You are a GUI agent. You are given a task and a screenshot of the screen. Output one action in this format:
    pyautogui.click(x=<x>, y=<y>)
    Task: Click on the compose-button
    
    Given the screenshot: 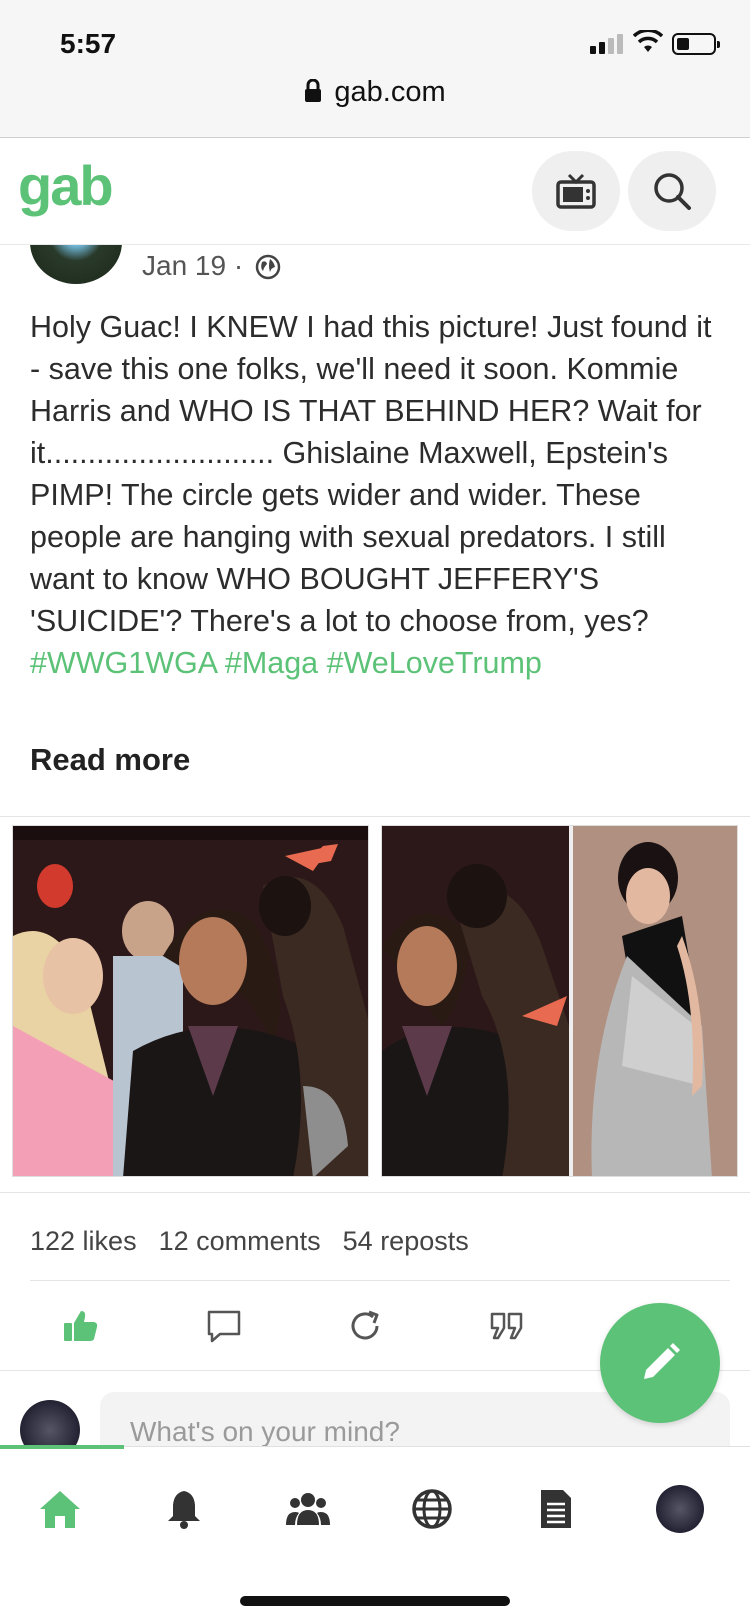 What is the action you would take?
    pyautogui.click(x=660, y=1363)
    